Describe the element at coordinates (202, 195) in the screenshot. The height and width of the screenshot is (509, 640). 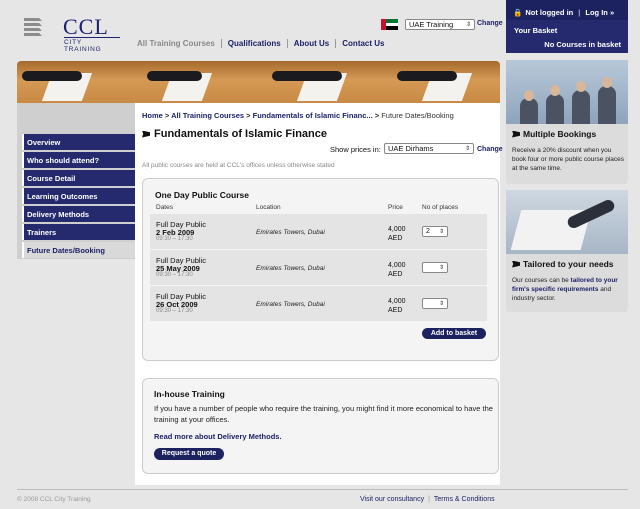
I see `course-type-title: One Day Public Course` at that location.